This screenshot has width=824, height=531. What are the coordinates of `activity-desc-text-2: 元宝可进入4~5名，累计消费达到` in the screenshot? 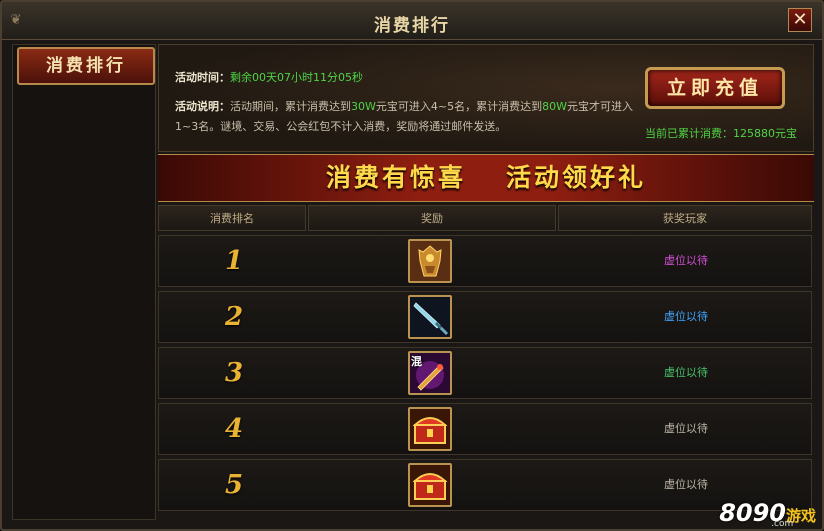 It's located at (459, 106).